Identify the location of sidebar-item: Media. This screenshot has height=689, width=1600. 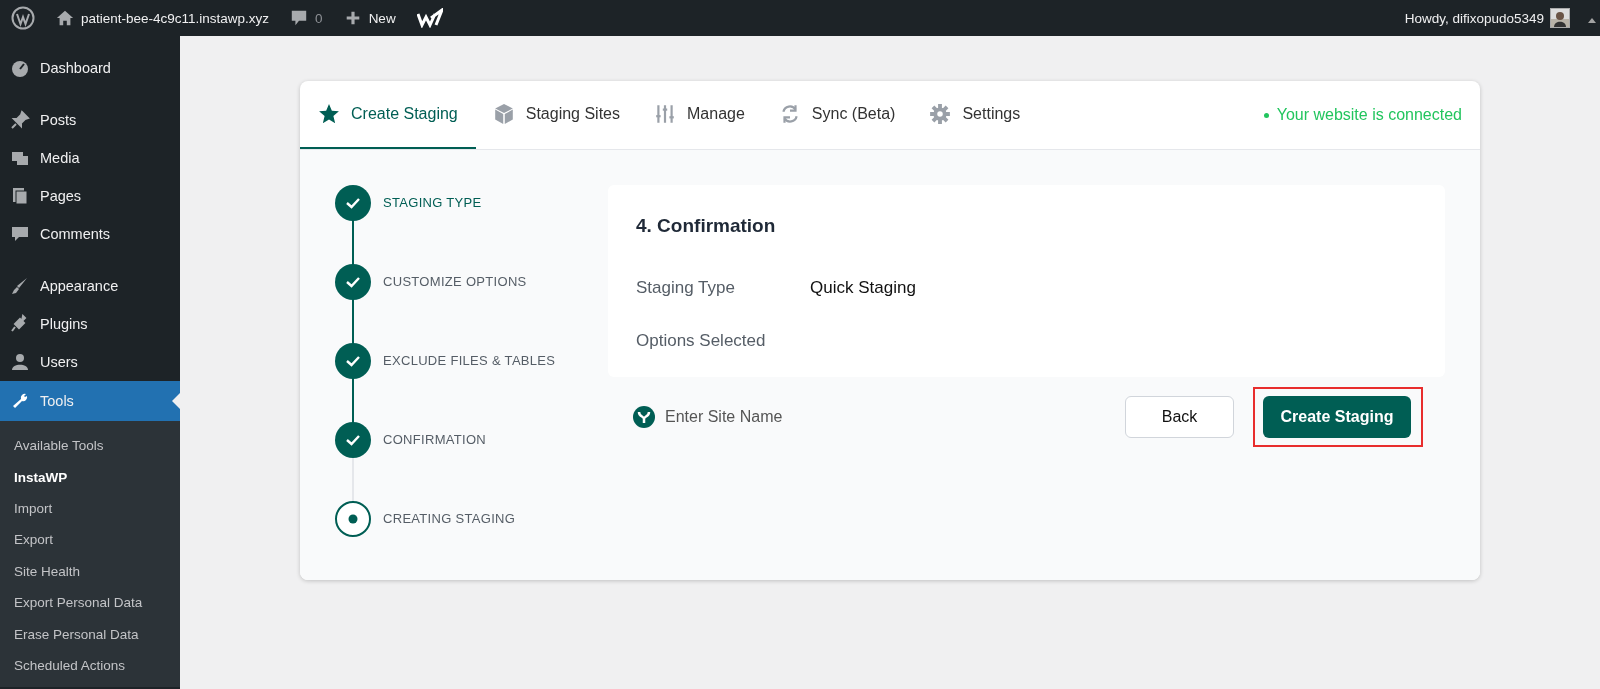
(90, 158).